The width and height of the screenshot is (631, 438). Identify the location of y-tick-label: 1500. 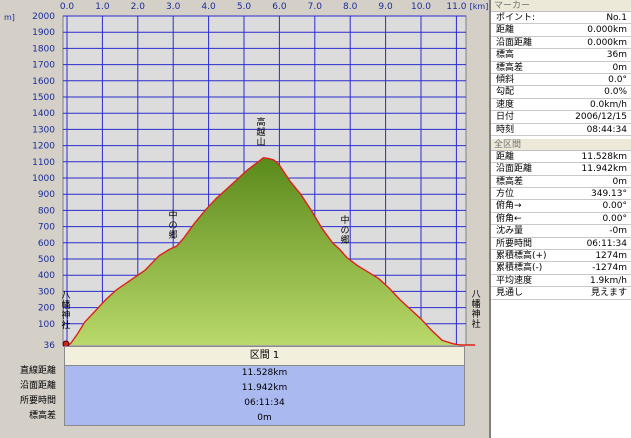
(43, 98).